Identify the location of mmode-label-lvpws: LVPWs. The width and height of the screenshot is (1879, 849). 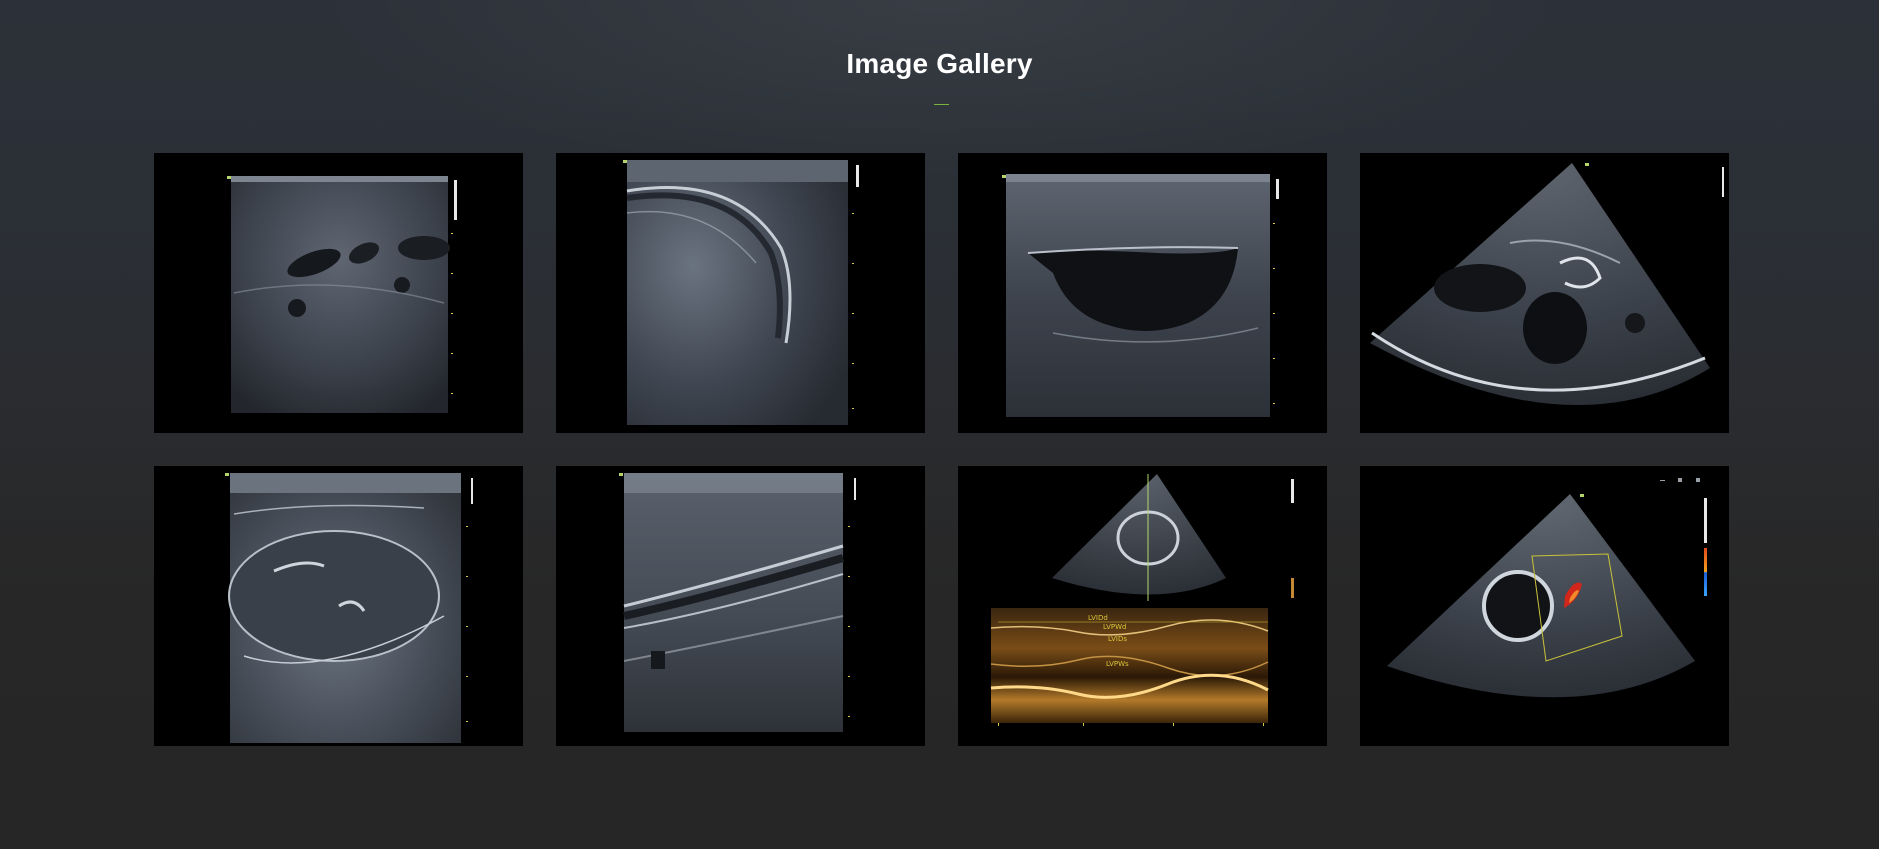
(1117, 664).